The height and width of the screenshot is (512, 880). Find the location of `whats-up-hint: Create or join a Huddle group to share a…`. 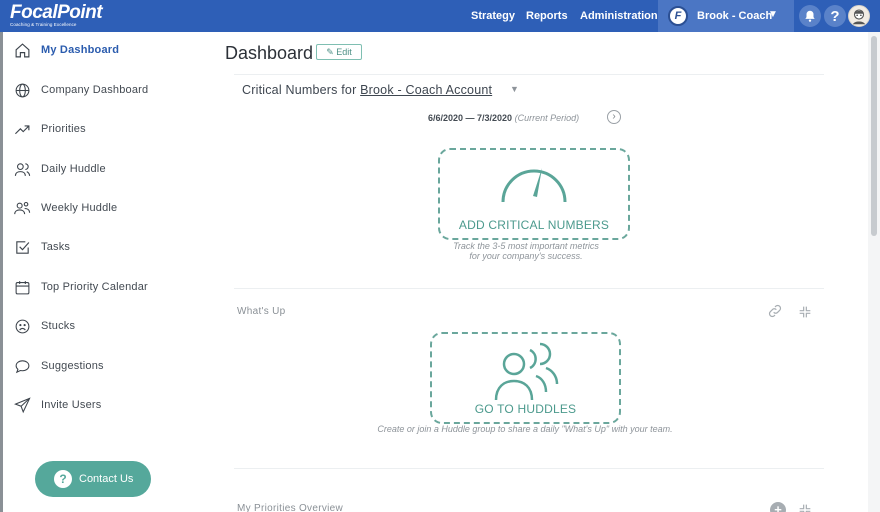

whats-up-hint: Create or join a Huddle group to share a… is located at coordinates (525, 429).